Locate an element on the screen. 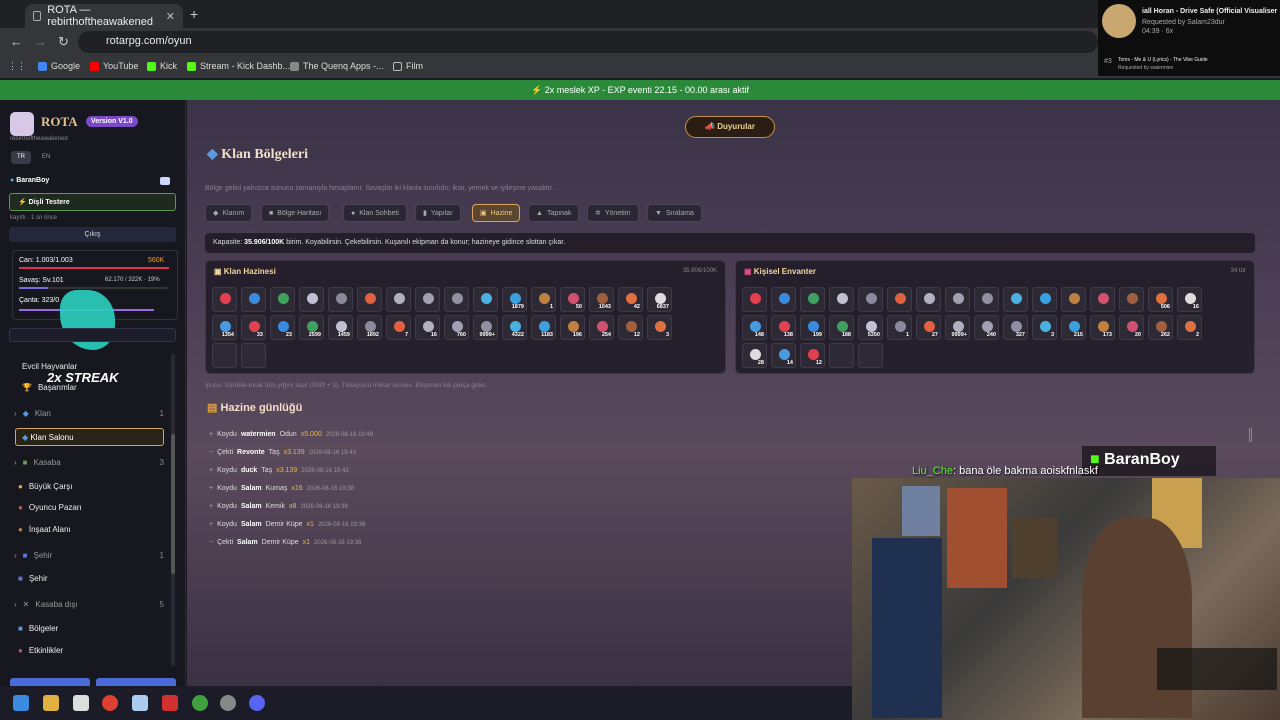 This screenshot has height=720, width=1280. bookmark-youtube: YouTube is located at coordinates (114, 66).